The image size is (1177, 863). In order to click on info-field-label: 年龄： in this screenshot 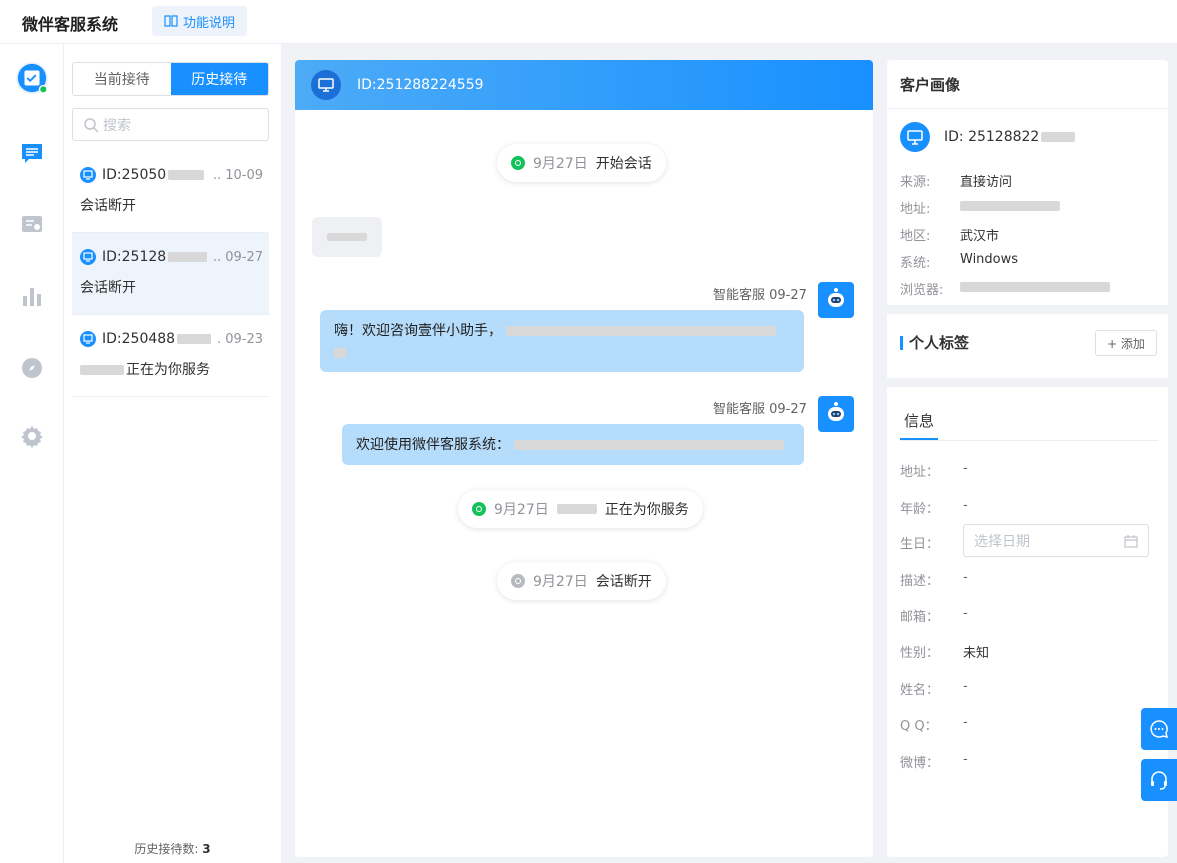, I will do `click(920, 509)`.